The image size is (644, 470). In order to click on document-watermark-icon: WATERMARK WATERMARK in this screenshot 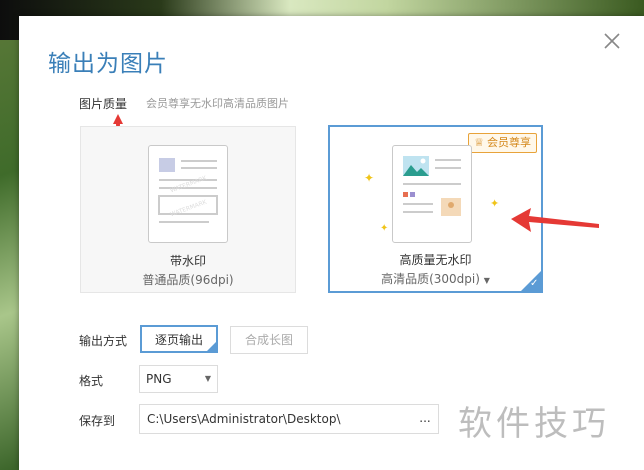, I will do `click(188, 194)`.